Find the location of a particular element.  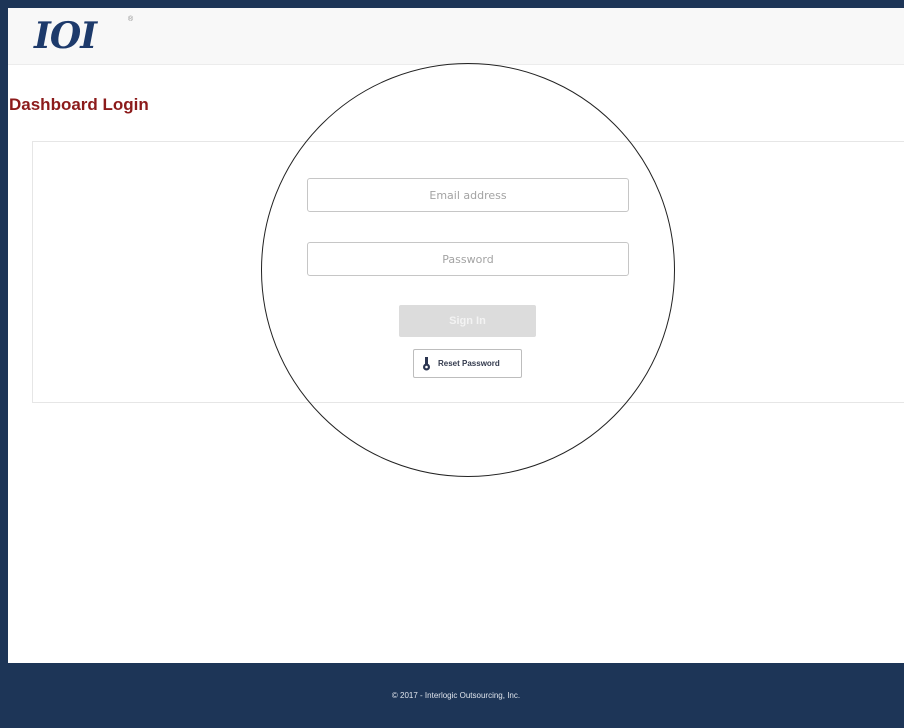

footer-copyright: © 2017 - Interlogic Outsourcing, Inc. is located at coordinates (456, 695).